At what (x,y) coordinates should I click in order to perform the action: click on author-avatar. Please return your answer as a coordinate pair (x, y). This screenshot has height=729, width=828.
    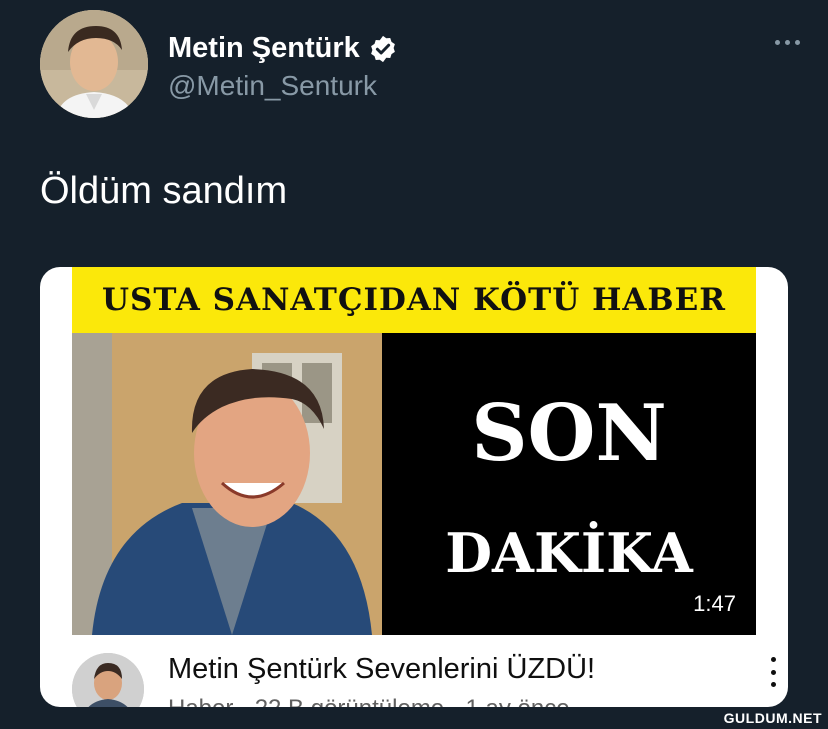
    Looking at the image, I should click on (94, 64).